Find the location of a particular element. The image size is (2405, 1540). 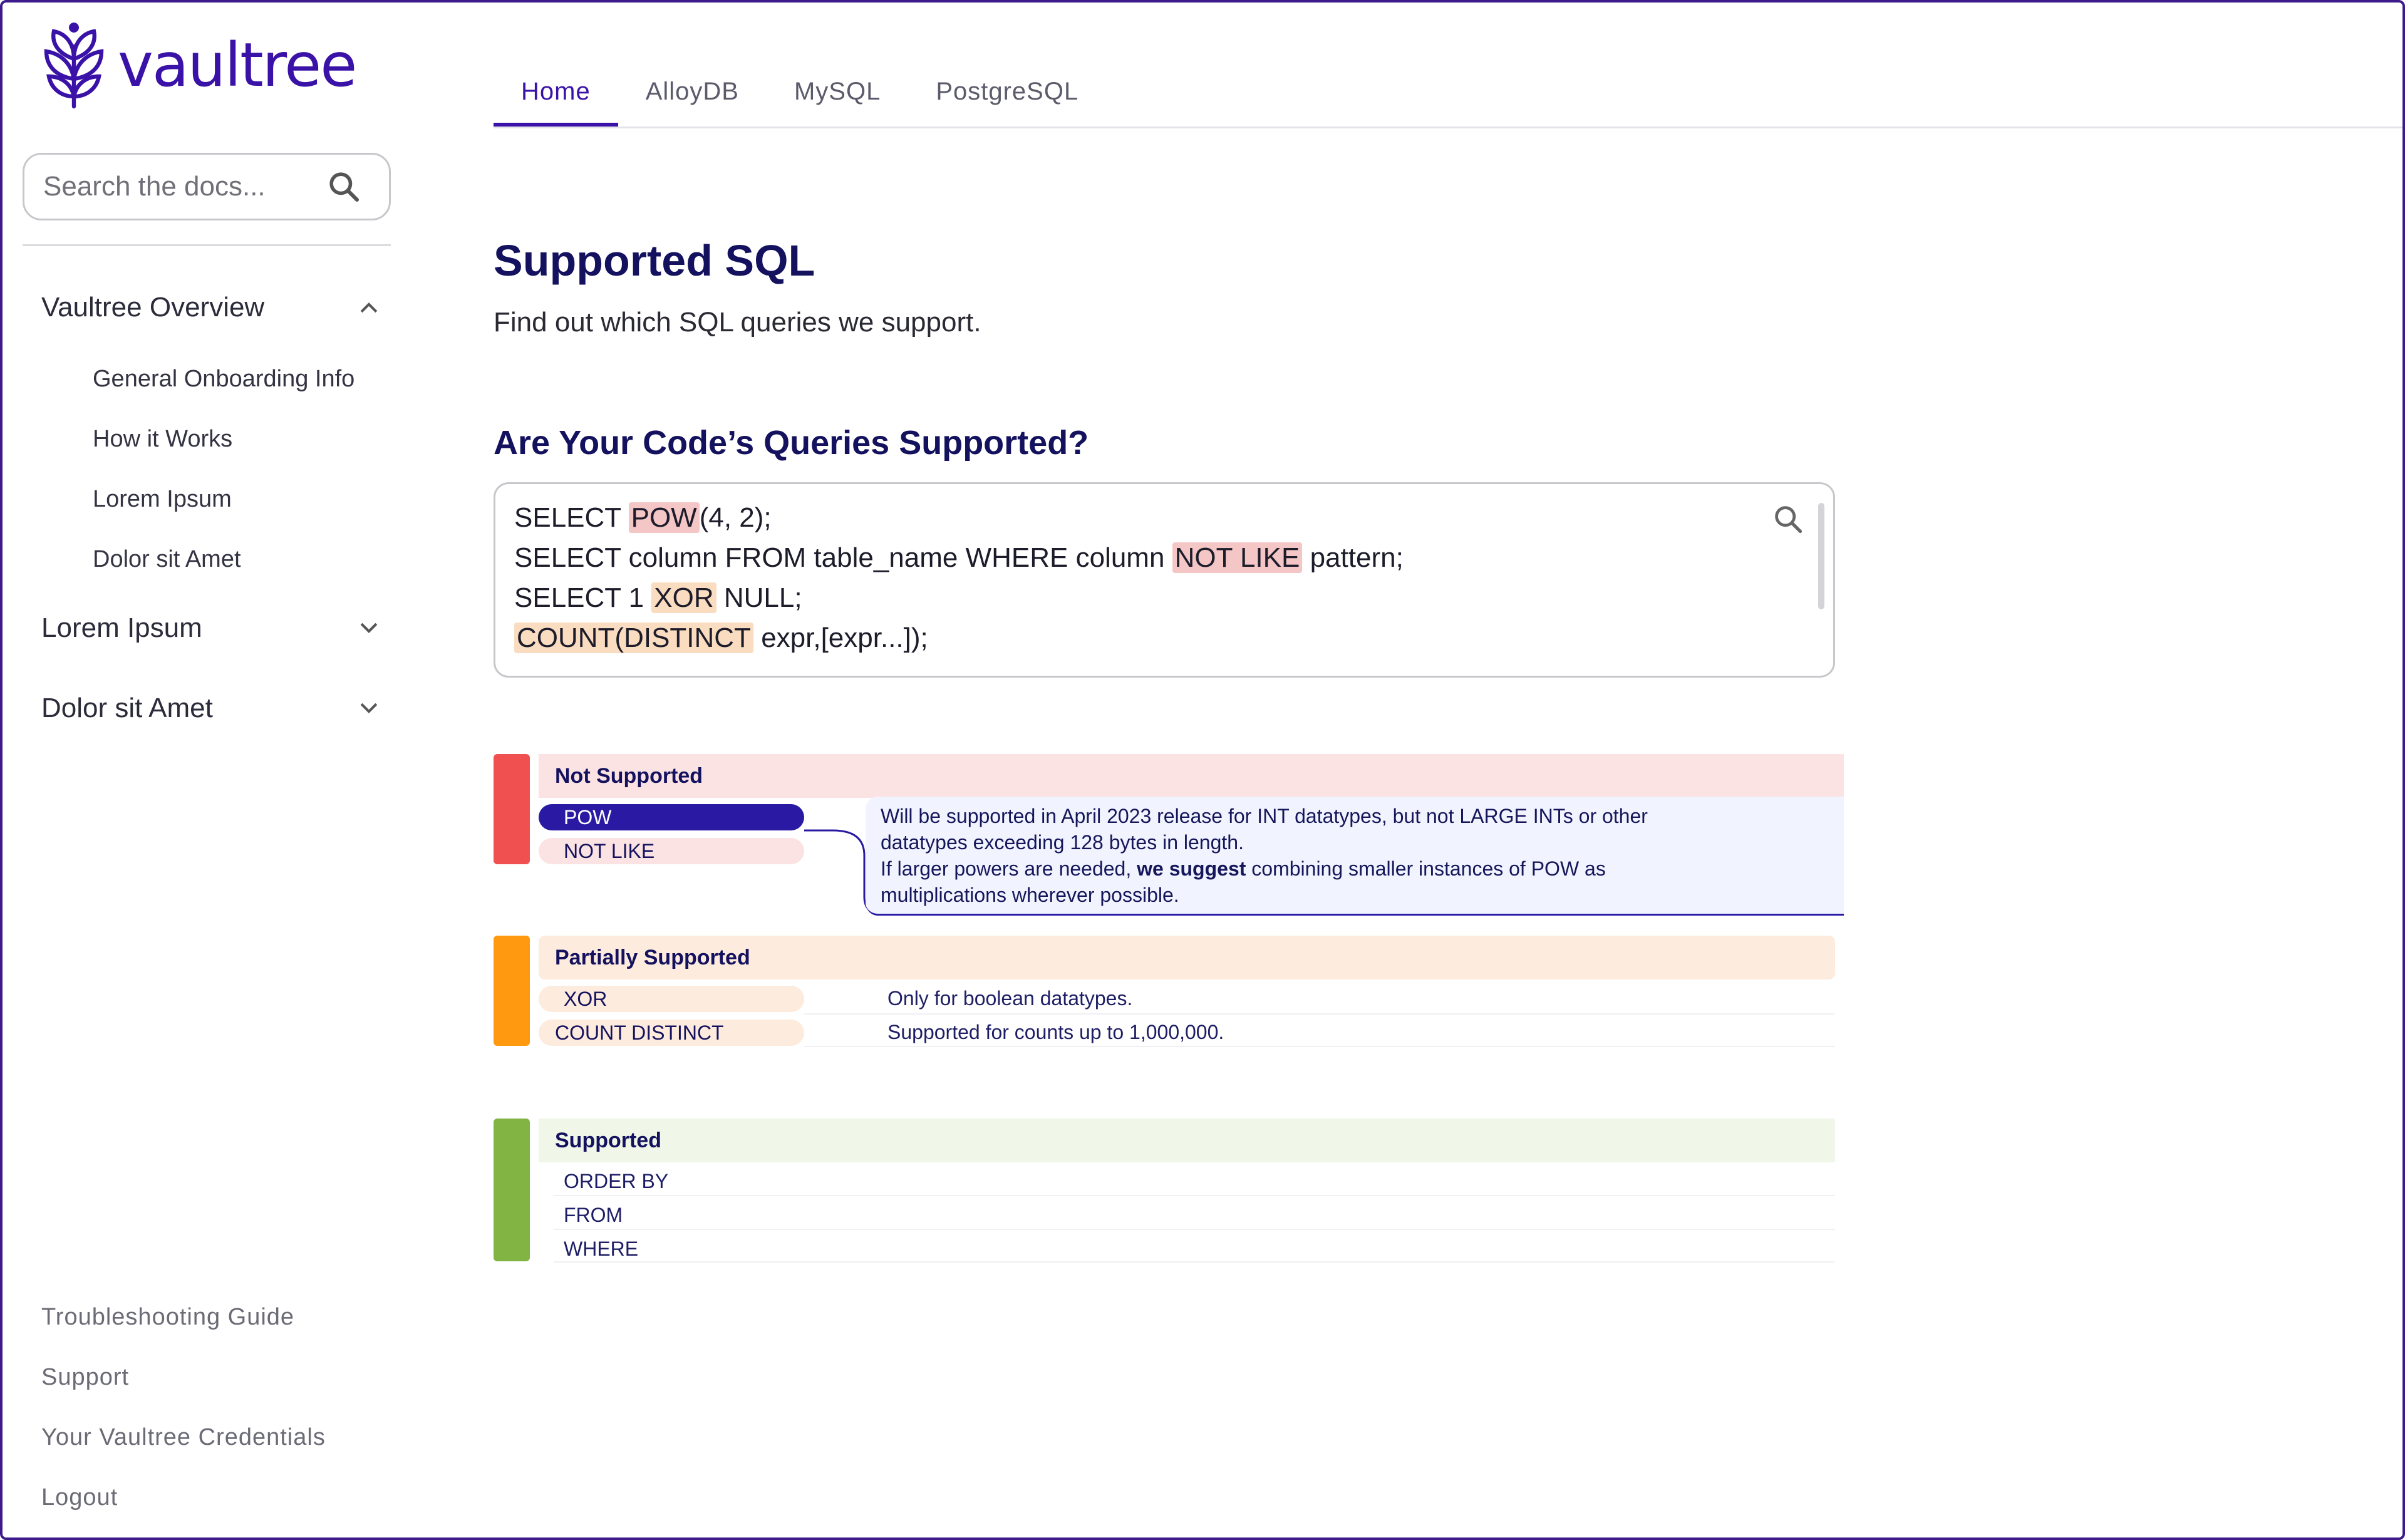

sidebar-group-label: Vaultree Overview is located at coordinates (153, 307).